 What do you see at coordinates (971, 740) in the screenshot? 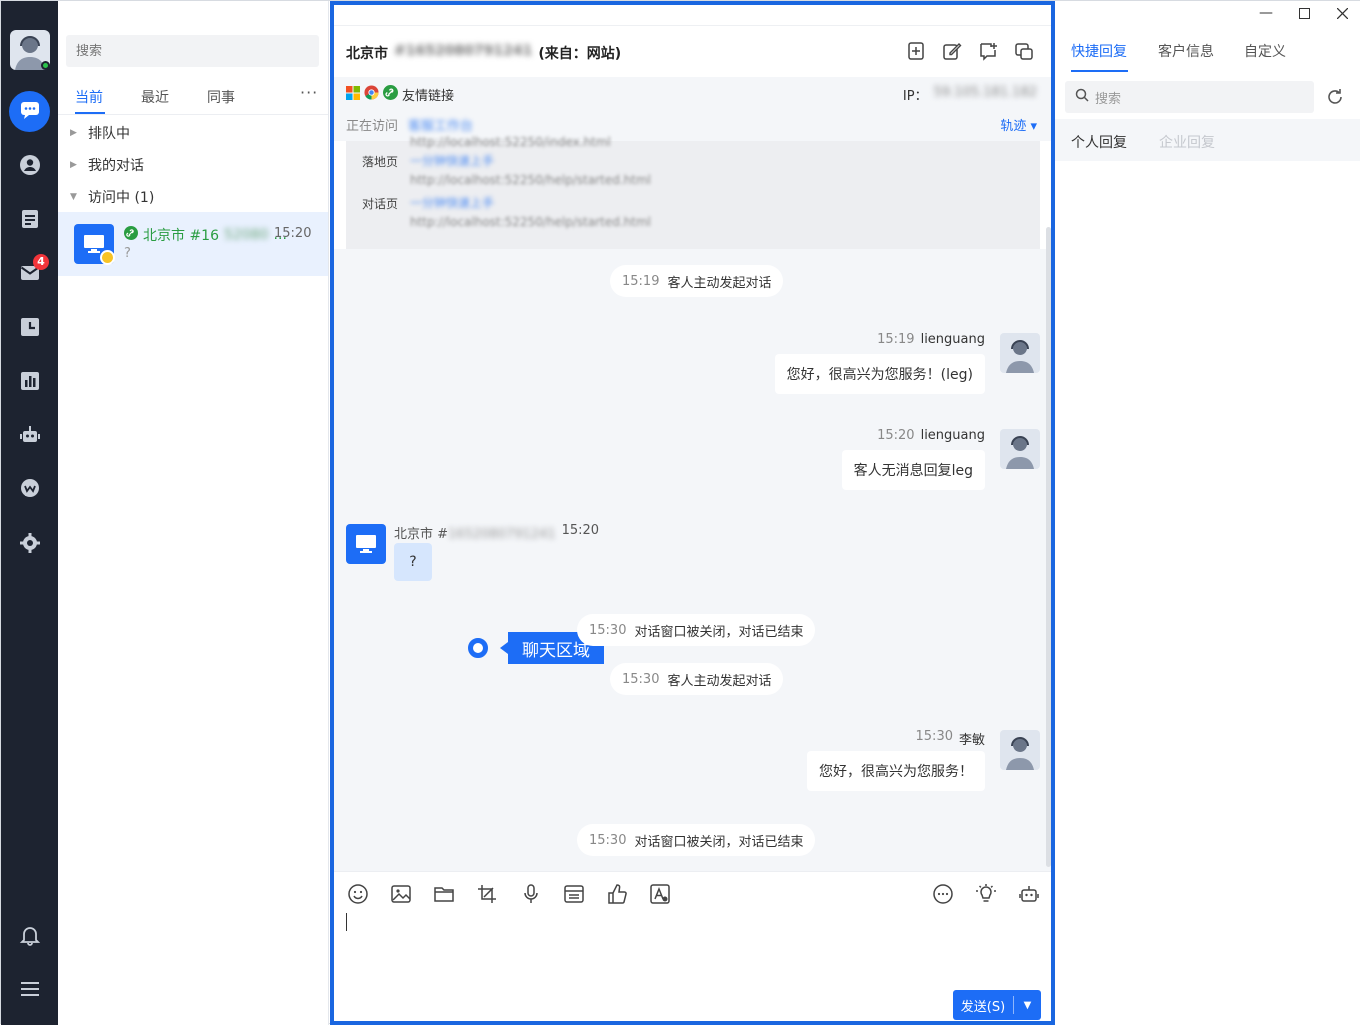
I see `agent-name: 李敏` at bounding box center [971, 740].